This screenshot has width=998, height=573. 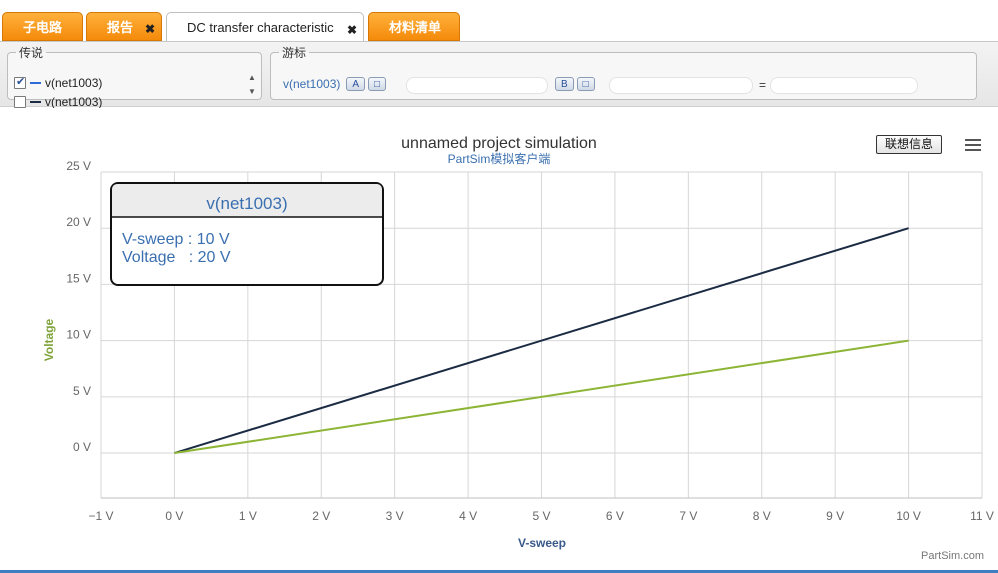 I want to click on cursor-b-clear-button: □, so click(x=585, y=84).